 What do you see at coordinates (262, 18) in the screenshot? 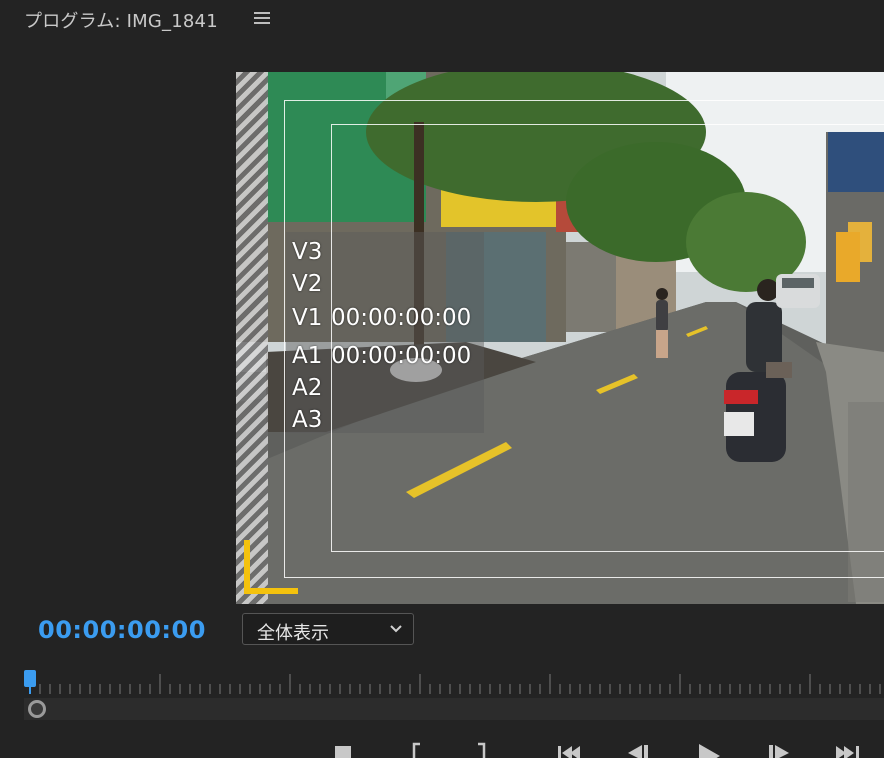
I see `hamburger-menu-icon` at bounding box center [262, 18].